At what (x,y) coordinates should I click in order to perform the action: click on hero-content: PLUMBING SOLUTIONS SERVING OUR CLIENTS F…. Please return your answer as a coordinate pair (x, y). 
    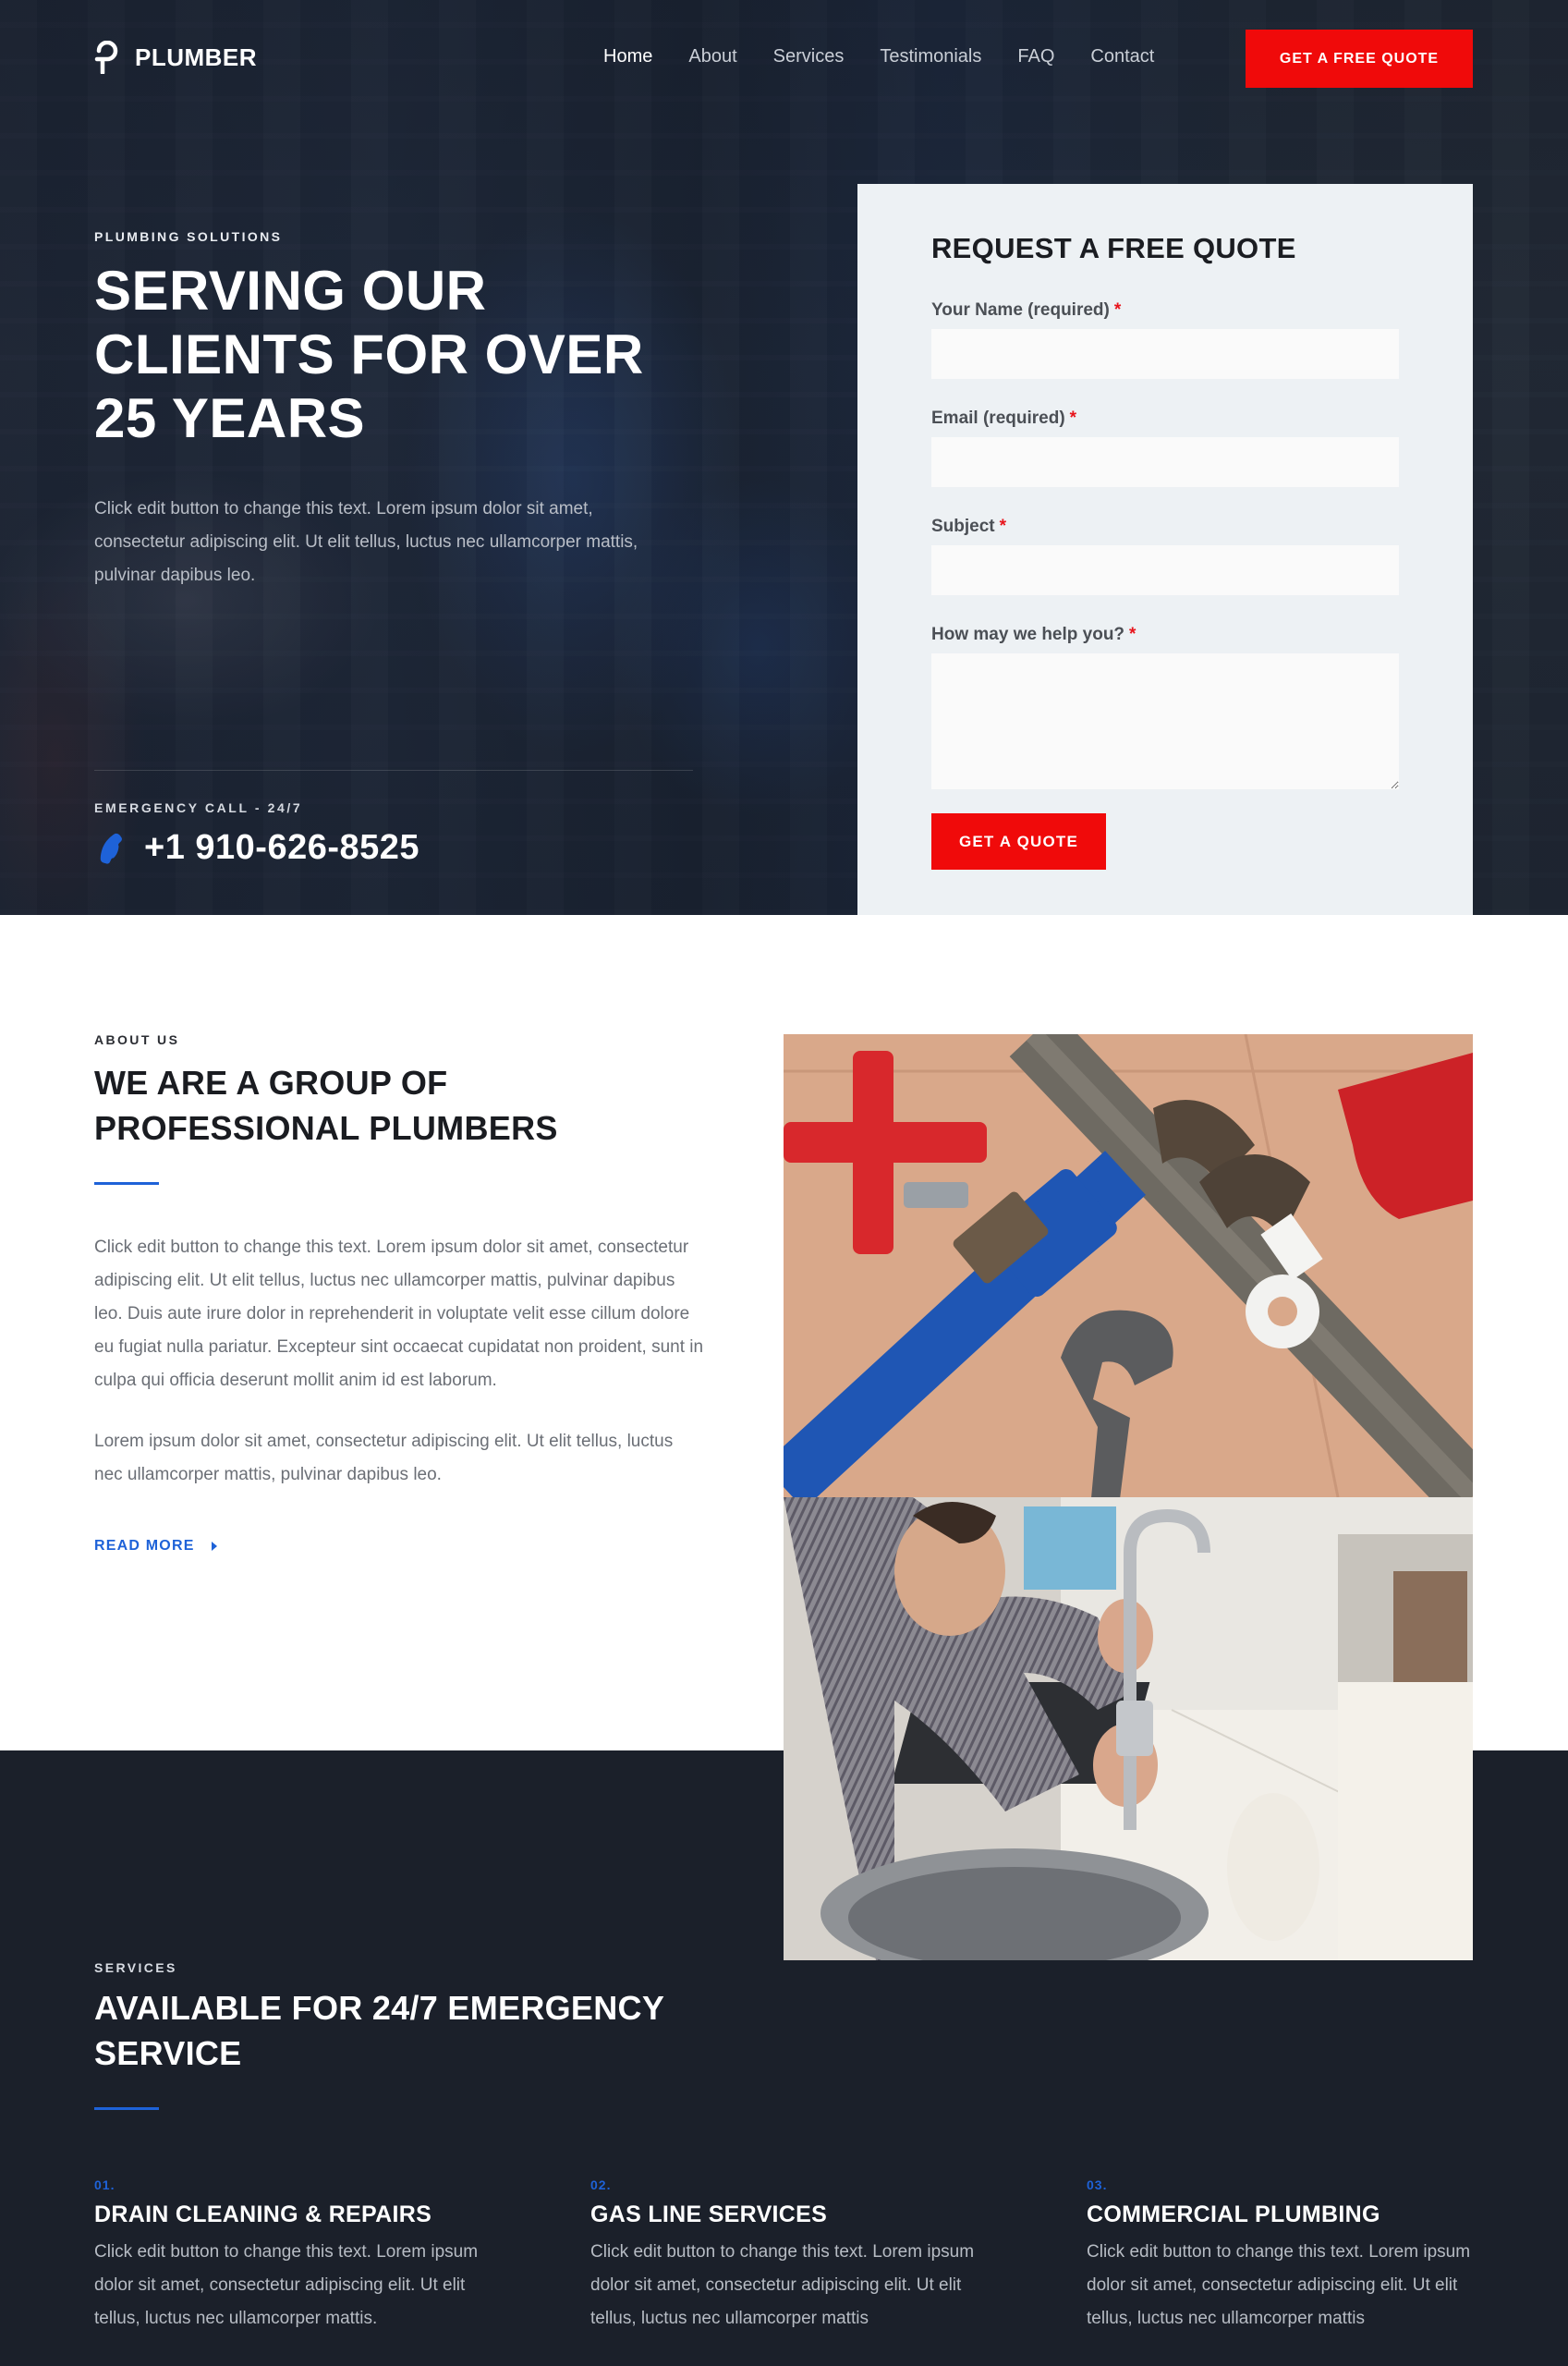
    Looking at the image, I should click on (394, 410).